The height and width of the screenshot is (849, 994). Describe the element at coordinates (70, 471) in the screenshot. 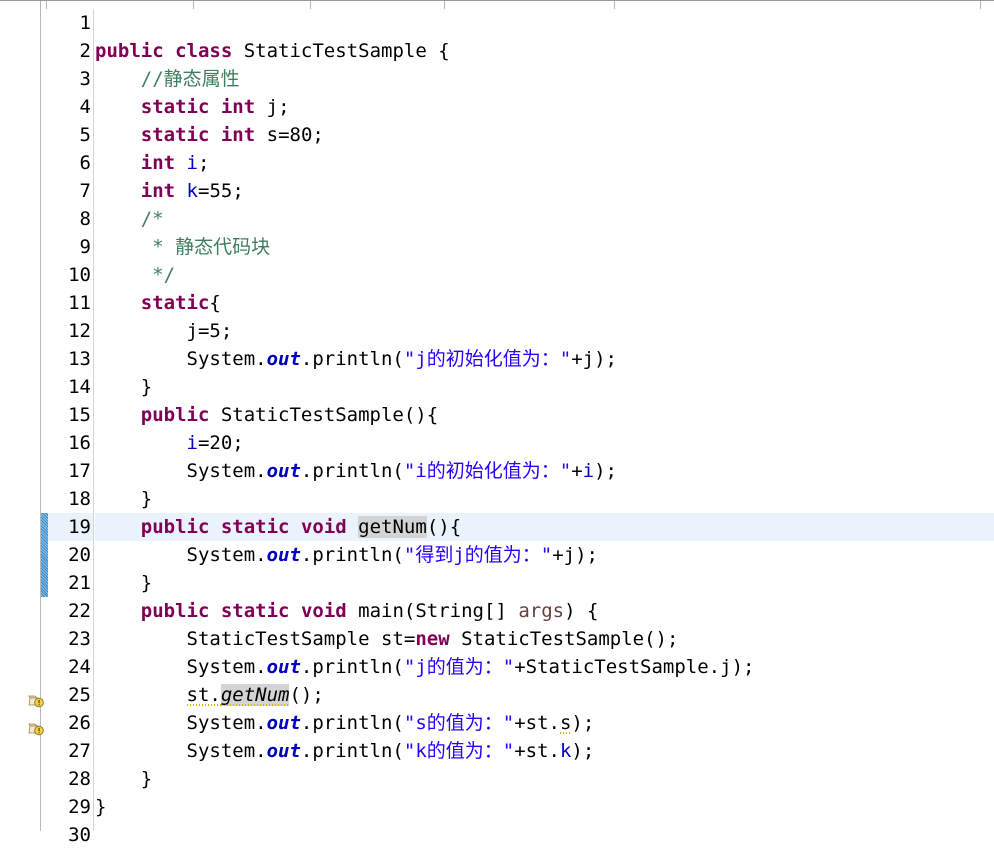

I see `gutter-line-17: 17` at that location.